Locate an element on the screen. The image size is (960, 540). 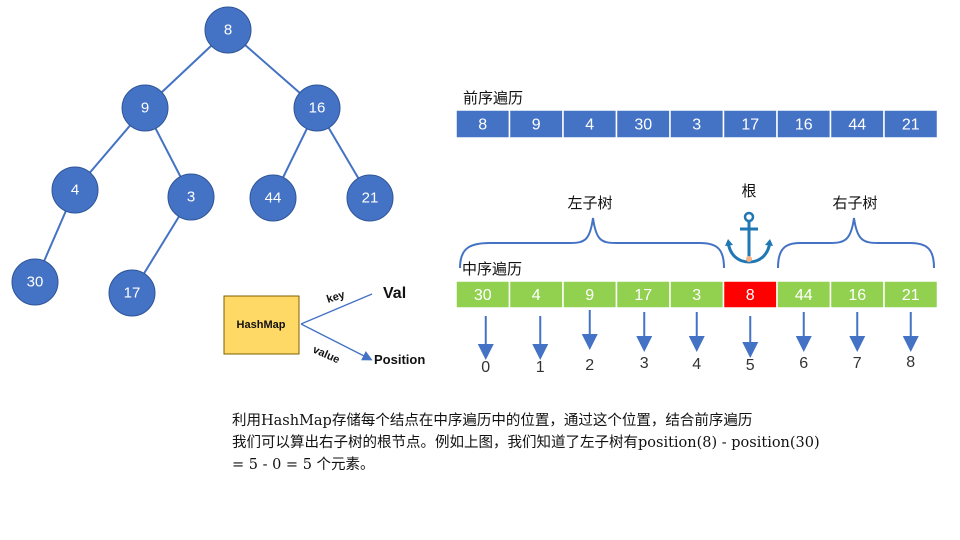
val-label: Val is located at coordinates (394, 293).